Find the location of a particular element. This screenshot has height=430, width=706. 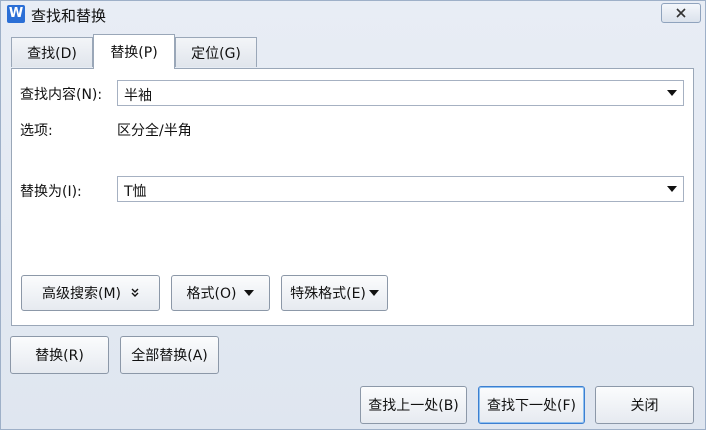

format-button: 格式(O) is located at coordinates (220, 293).